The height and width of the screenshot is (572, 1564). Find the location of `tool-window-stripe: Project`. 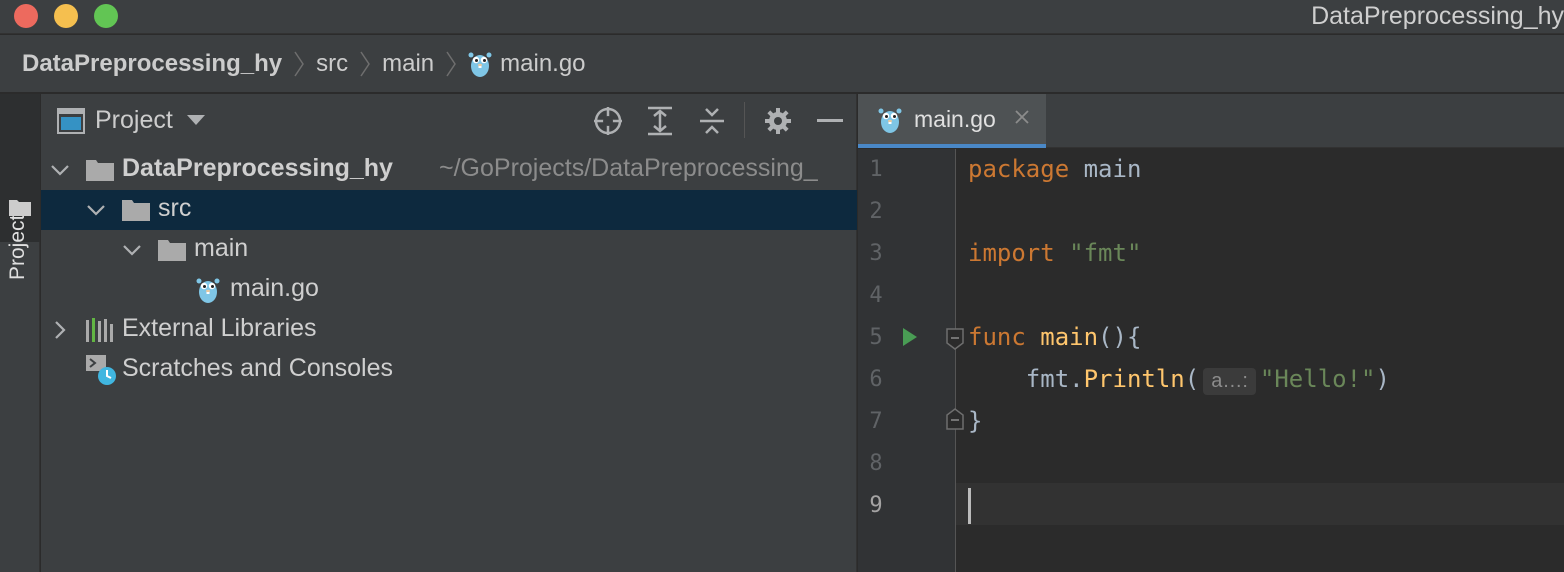

tool-window-stripe: Project is located at coordinates (20, 333).